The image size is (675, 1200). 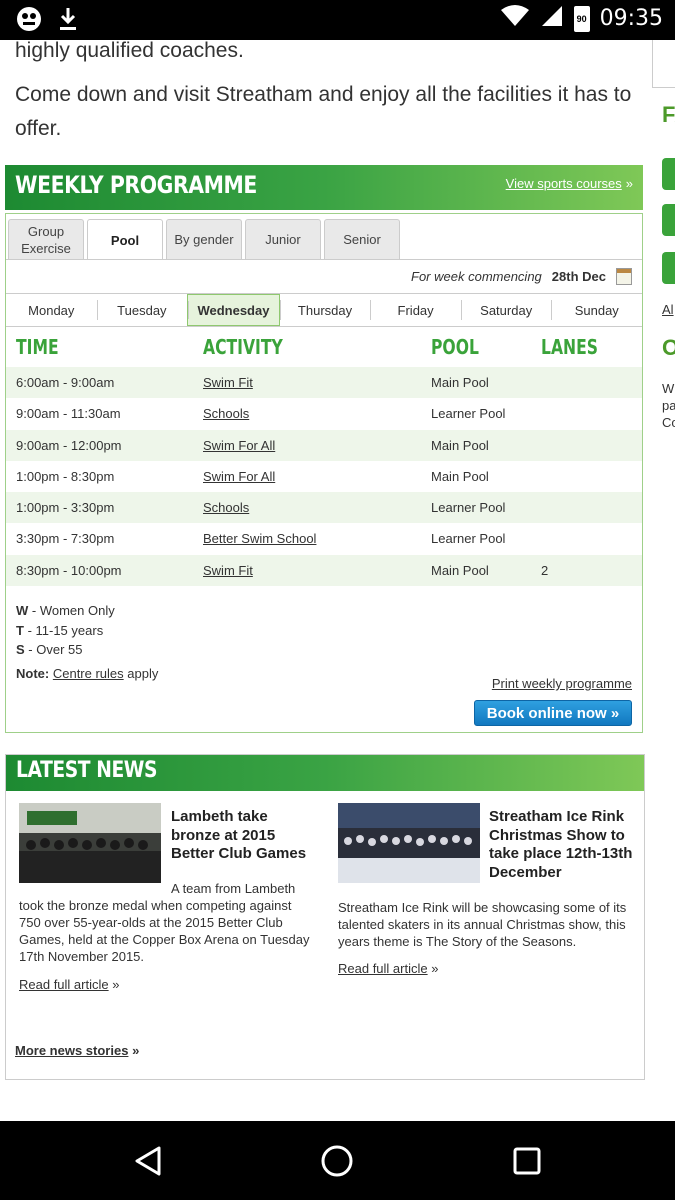 What do you see at coordinates (663, 64) in the screenshot?
I see `sidebar-box` at bounding box center [663, 64].